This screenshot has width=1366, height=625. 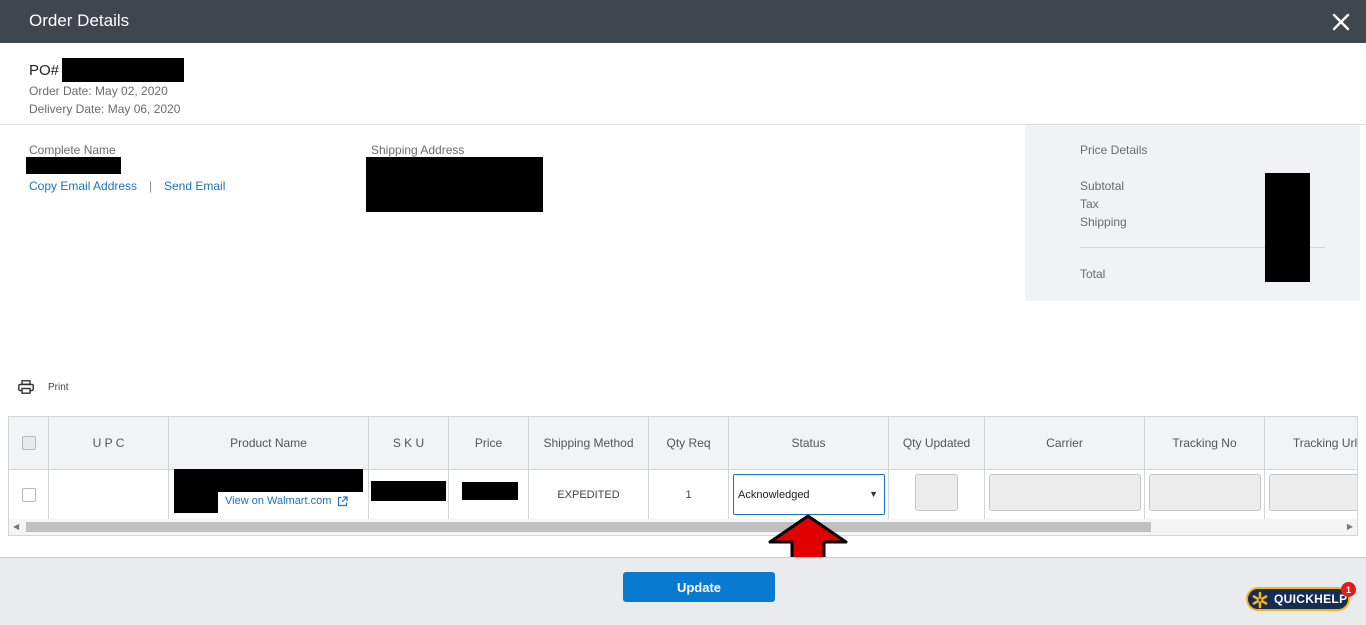 What do you see at coordinates (1089, 204) in the screenshot?
I see `tax-label: Tax` at bounding box center [1089, 204].